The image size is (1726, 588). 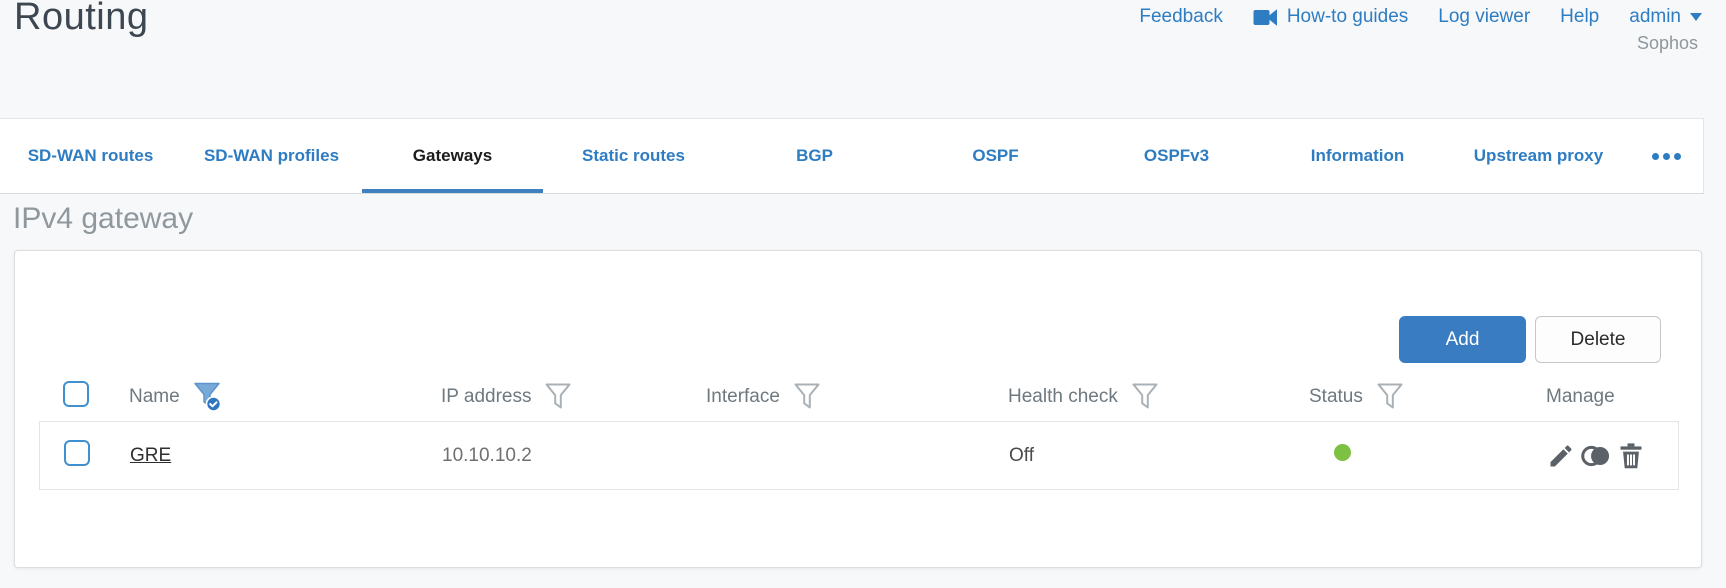 What do you see at coordinates (633, 156) in the screenshot?
I see `tab-static-routes: Static routes` at bounding box center [633, 156].